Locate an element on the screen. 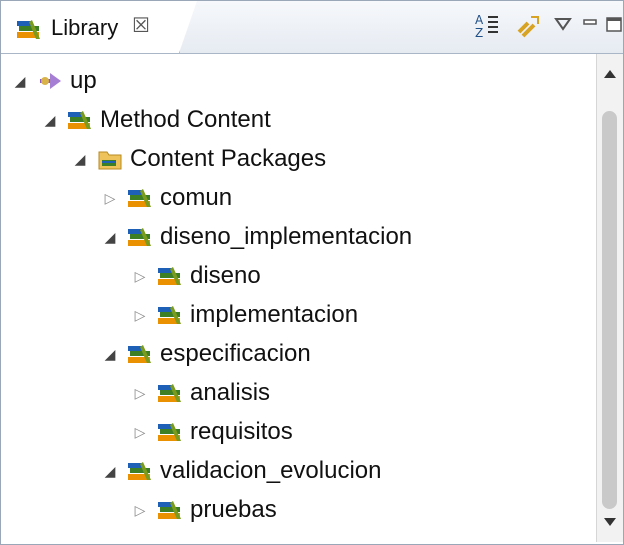 The width and height of the screenshot is (624, 545). tree-item-label: up is located at coordinates (83, 80).